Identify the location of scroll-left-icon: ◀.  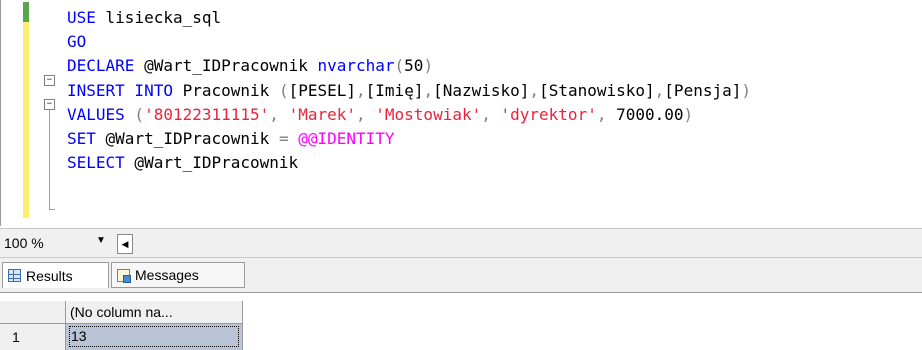
(125, 244).